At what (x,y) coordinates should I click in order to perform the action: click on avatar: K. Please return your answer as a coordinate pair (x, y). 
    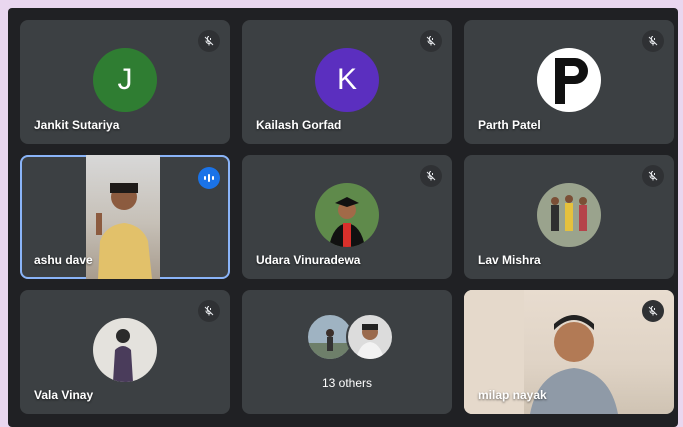
    Looking at the image, I should click on (347, 80).